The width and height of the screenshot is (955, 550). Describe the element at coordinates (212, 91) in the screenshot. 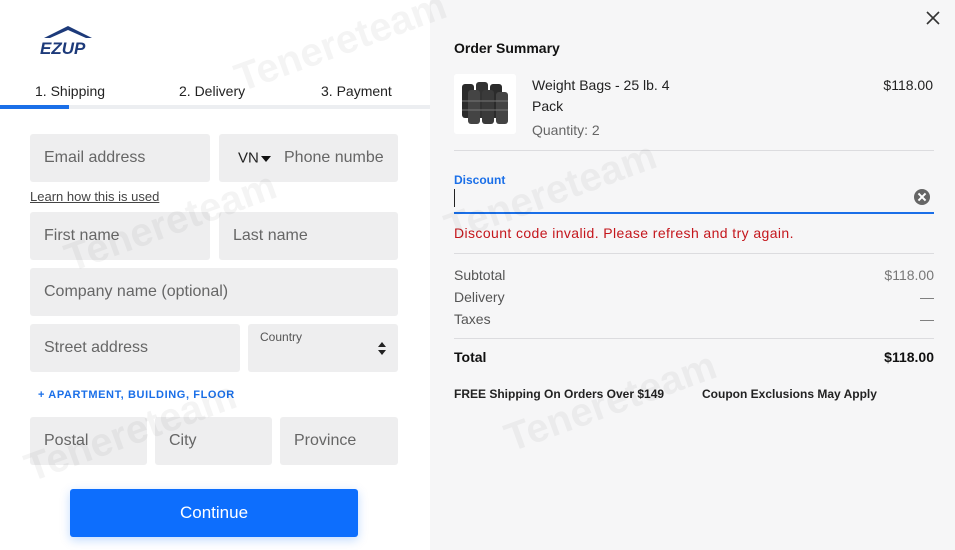

I see `step-delivery: 2. Delivery` at that location.